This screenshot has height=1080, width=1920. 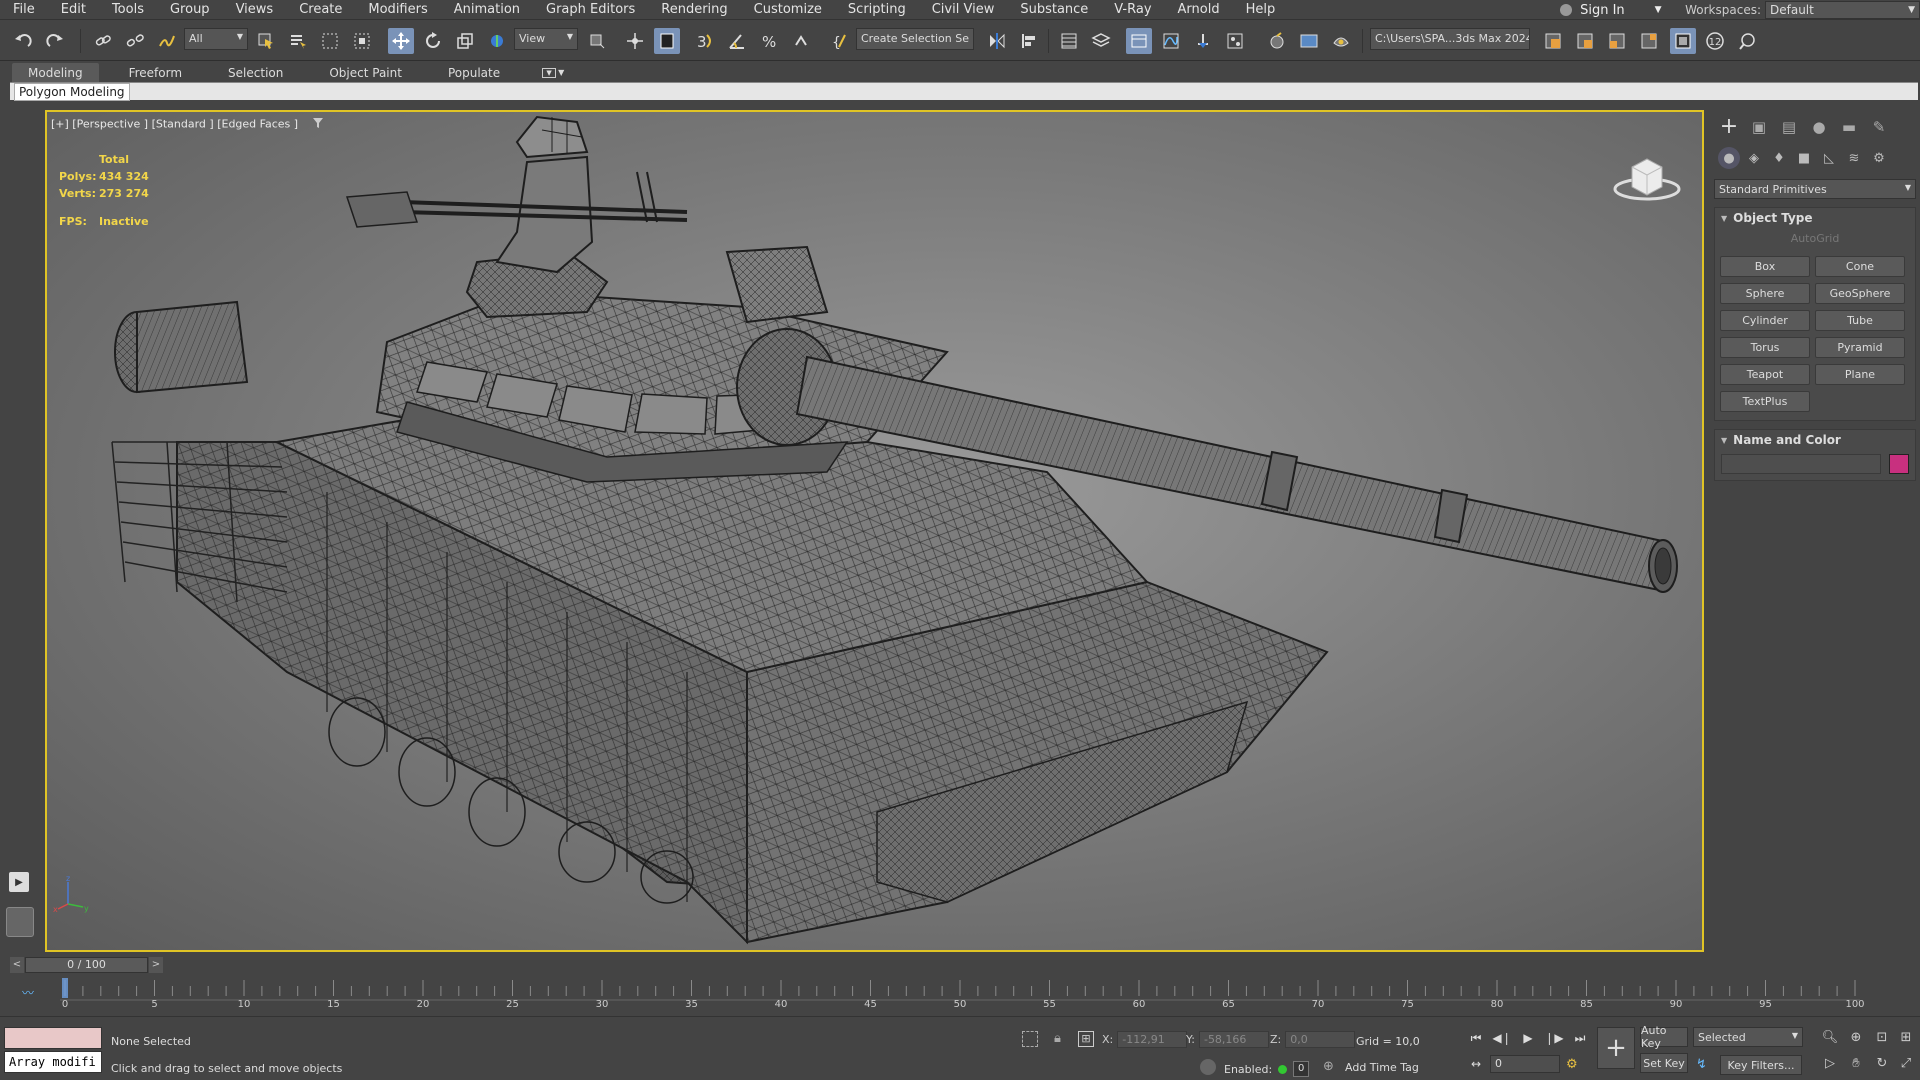 What do you see at coordinates (1860, 347) in the screenshot?
I see `pyramid-button: Pyramid` at bounding box center [1860, 347].